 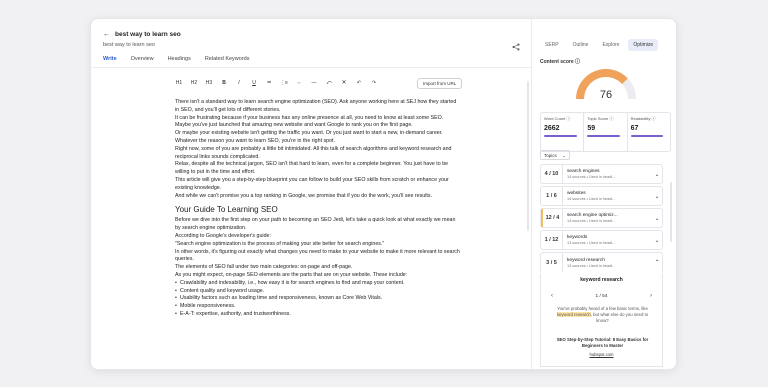 I want to click on sidebar-tabs: SERP Outline Explore Optimize, so click(x=599, y=45).